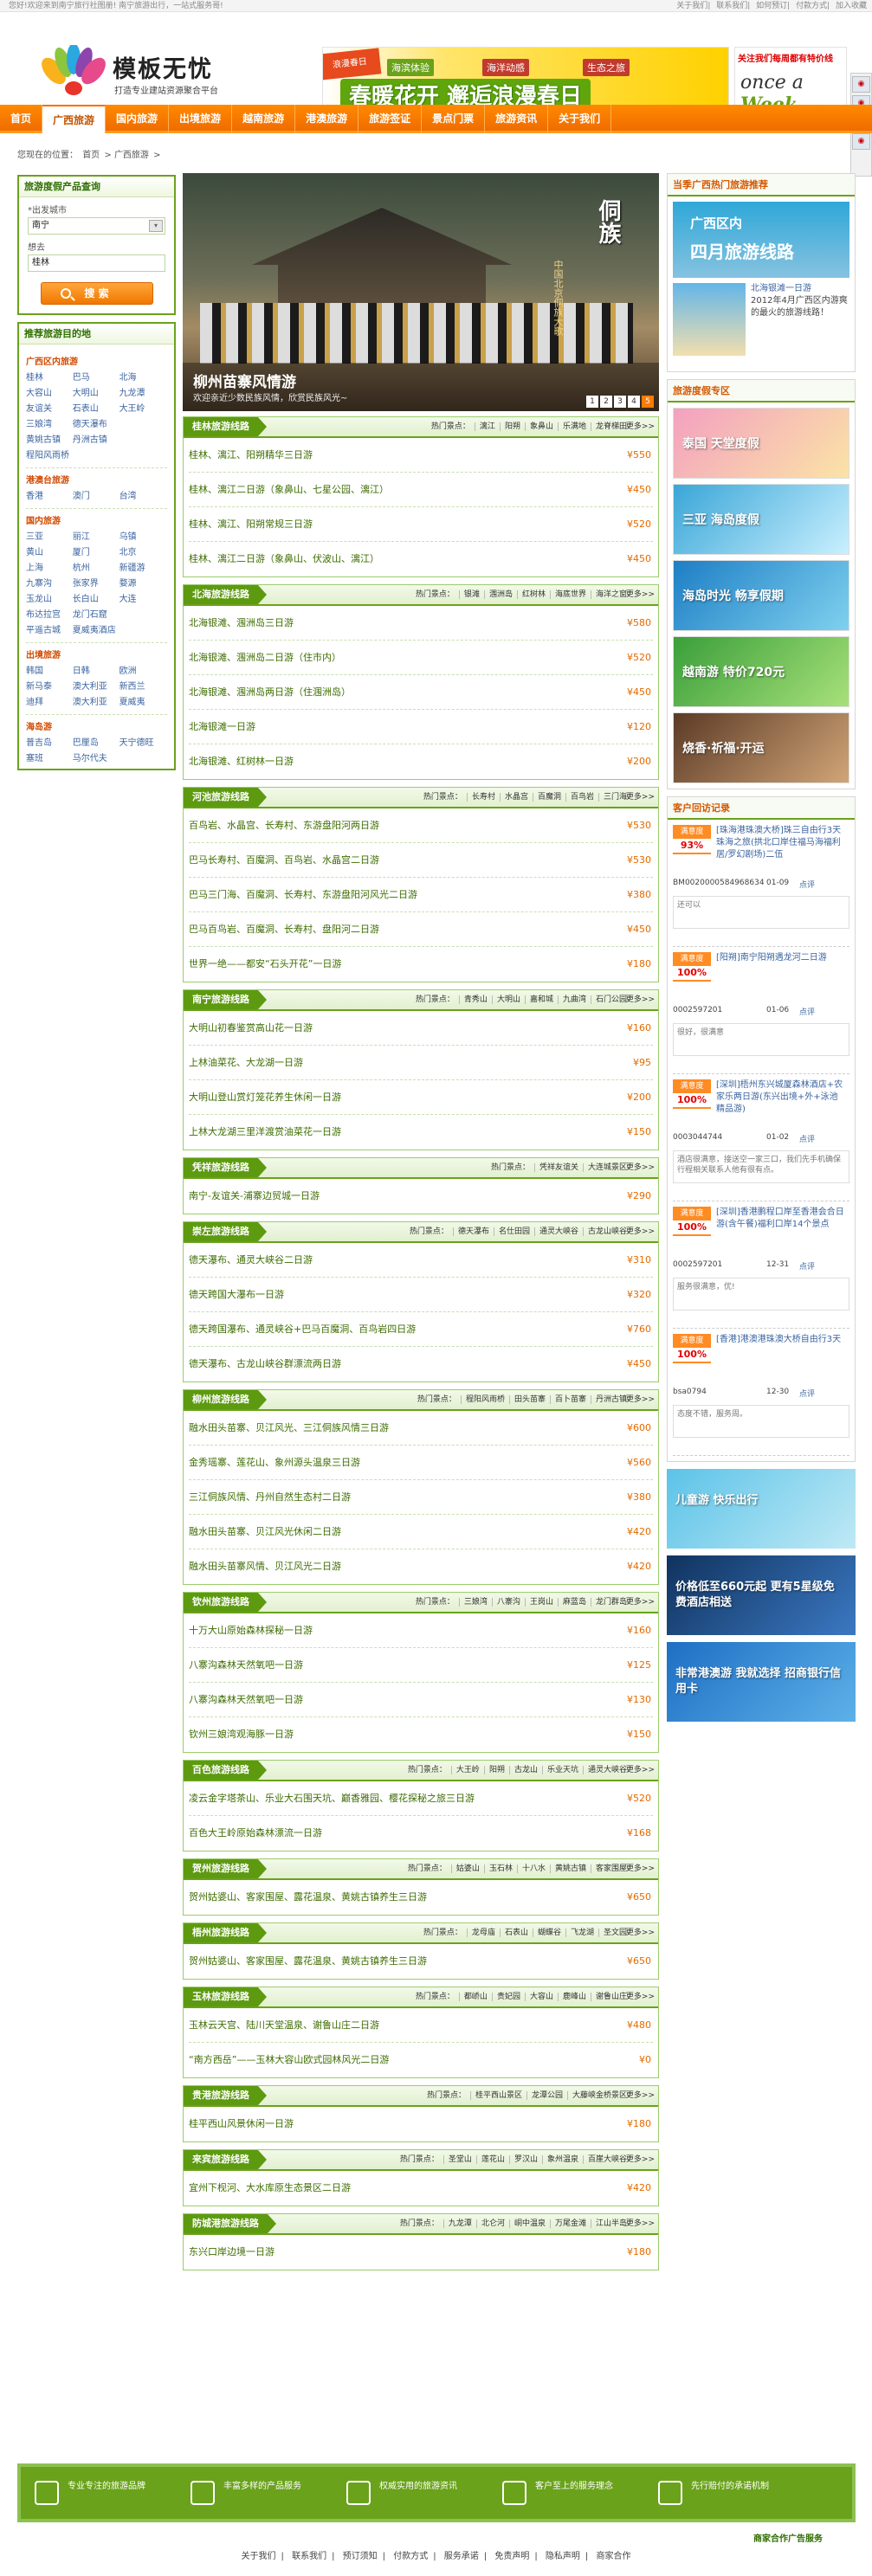 This screenshot has height=2576, width=872. What do you see at coordinates (457, 2159) in the screenshot?
I see `hot-spot-link: 圣堂山` at bounding box center [457, 2159].